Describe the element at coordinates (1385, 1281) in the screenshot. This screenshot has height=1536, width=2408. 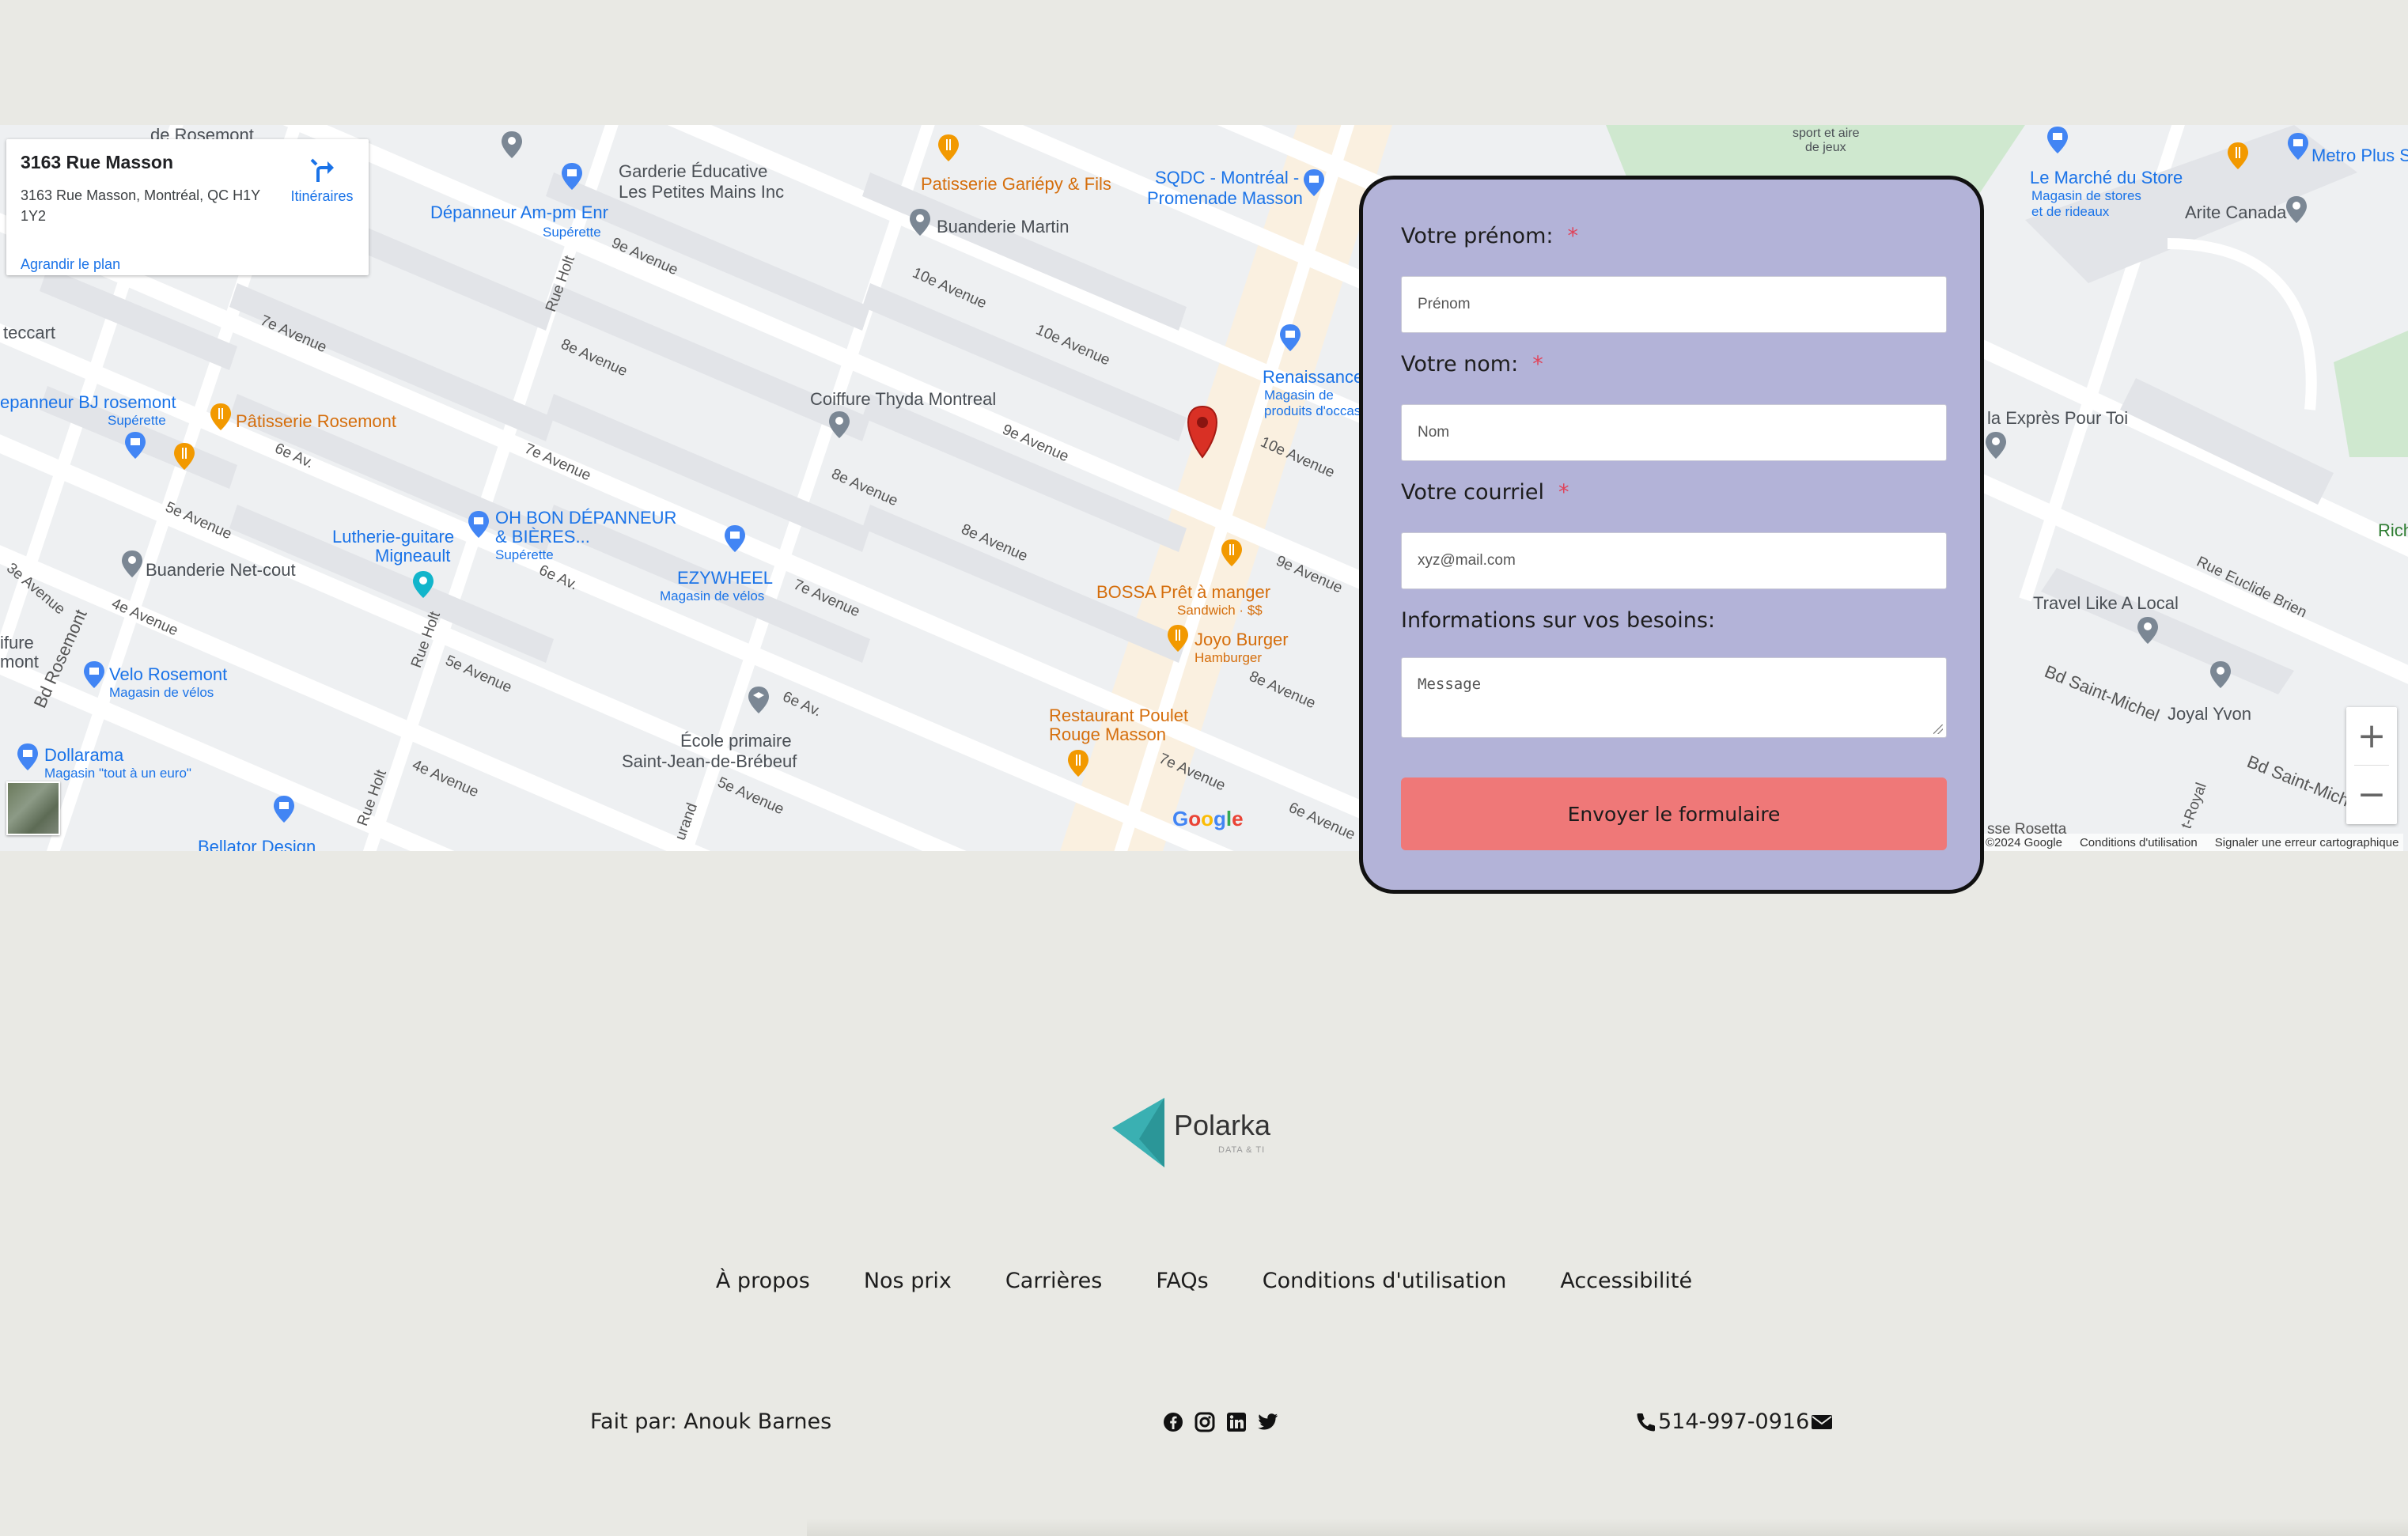
I see `footer-link-terms: Conditions d'utilisation` at that location.